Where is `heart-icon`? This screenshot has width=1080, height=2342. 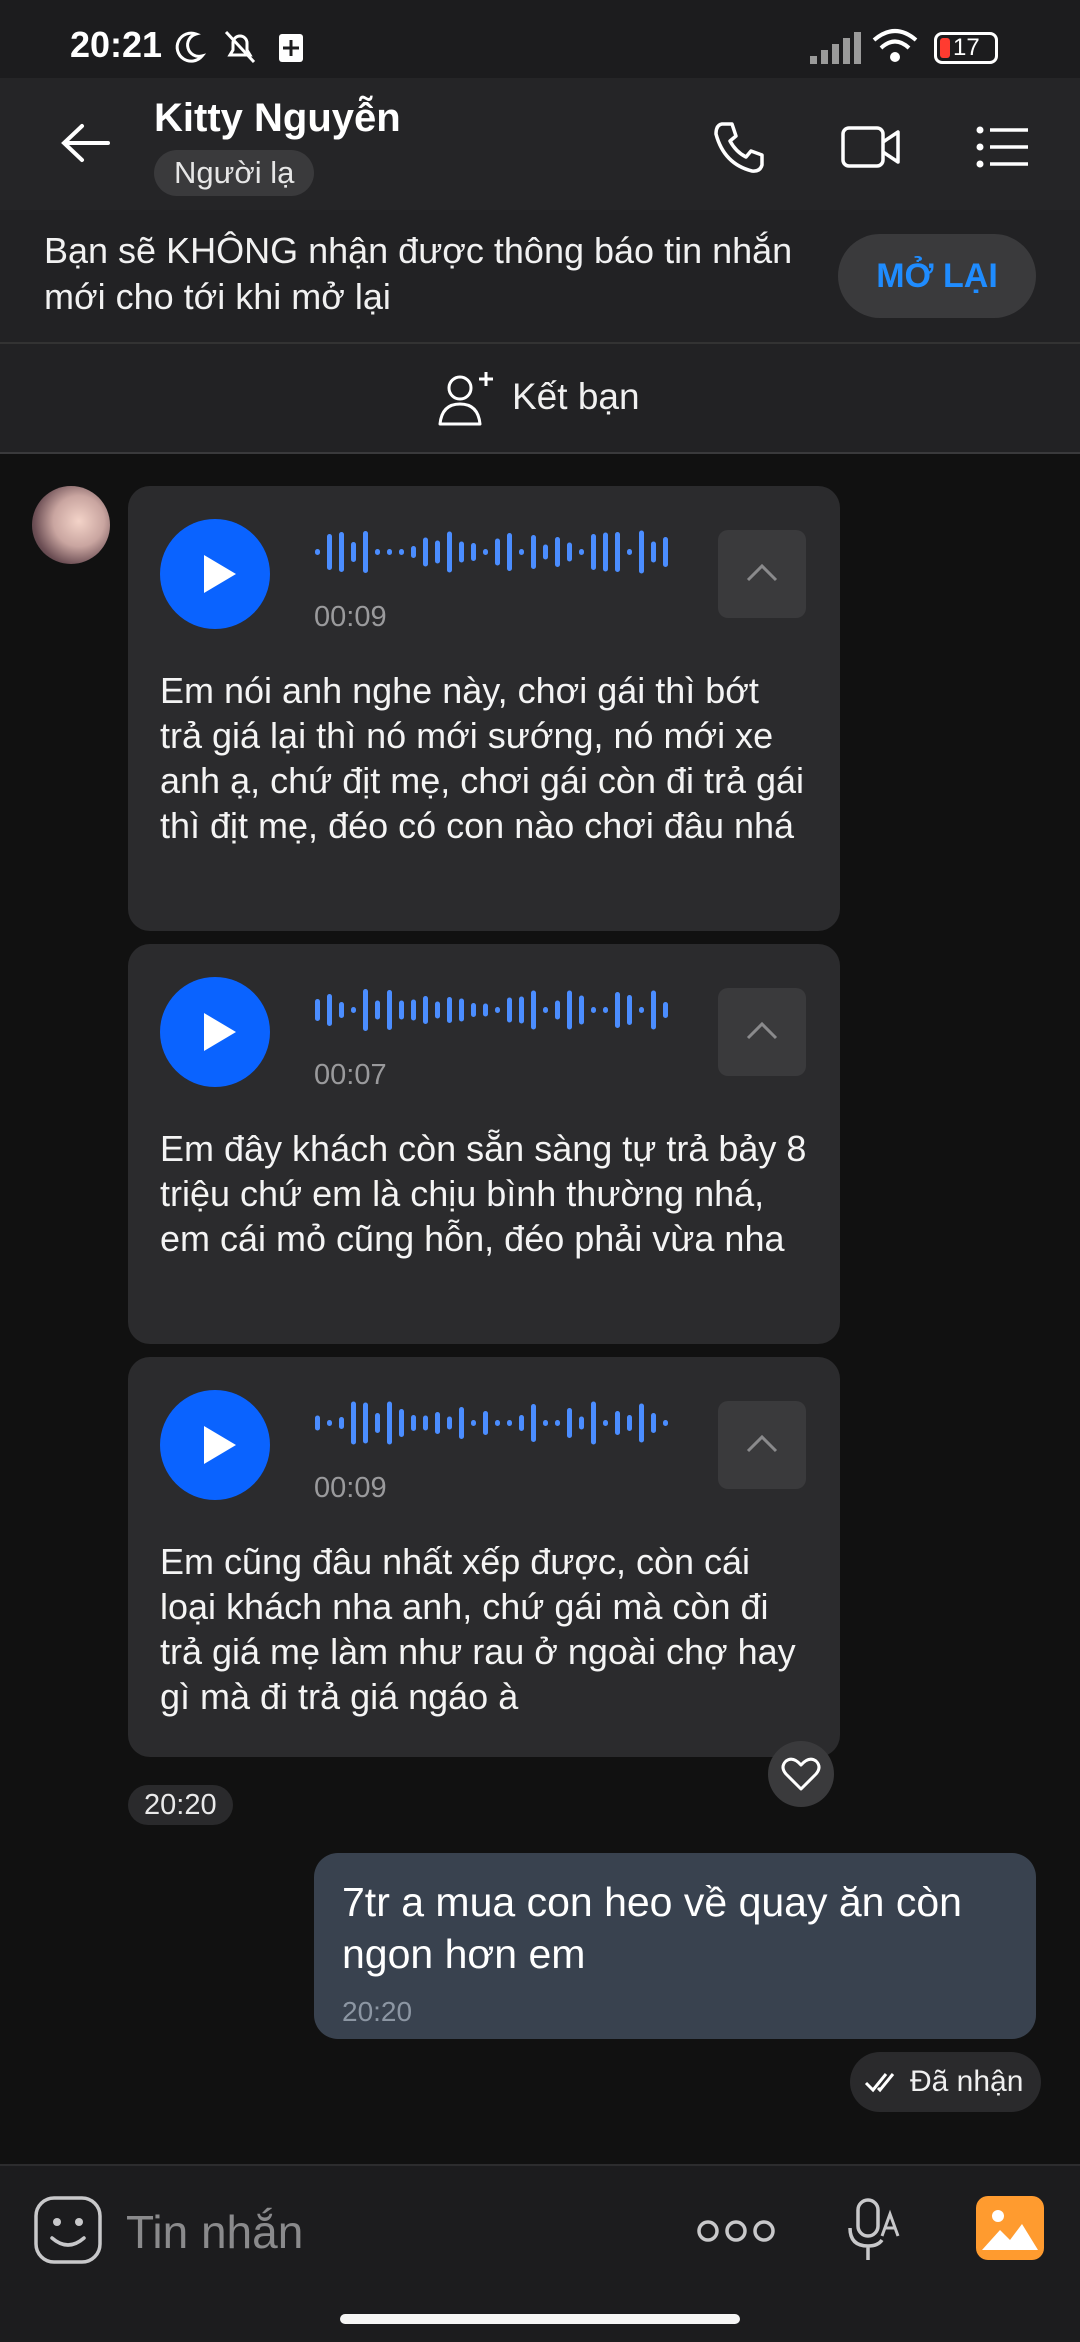 heart-icon is located at coordinates (801, 1774).